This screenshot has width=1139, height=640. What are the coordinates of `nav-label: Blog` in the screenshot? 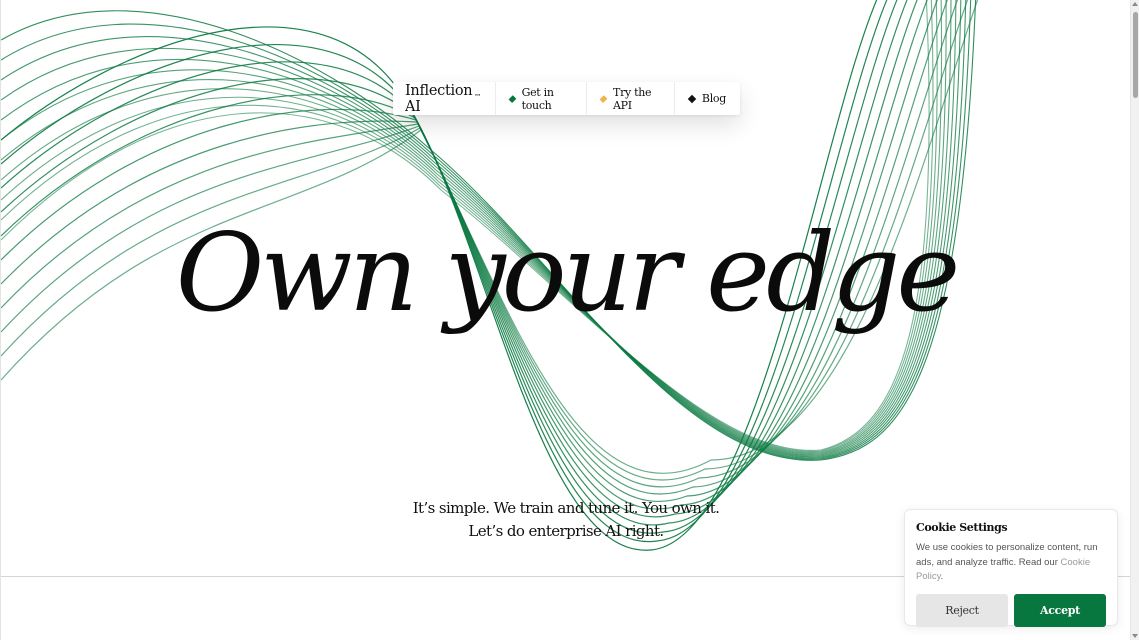 It's located at (713, 98).